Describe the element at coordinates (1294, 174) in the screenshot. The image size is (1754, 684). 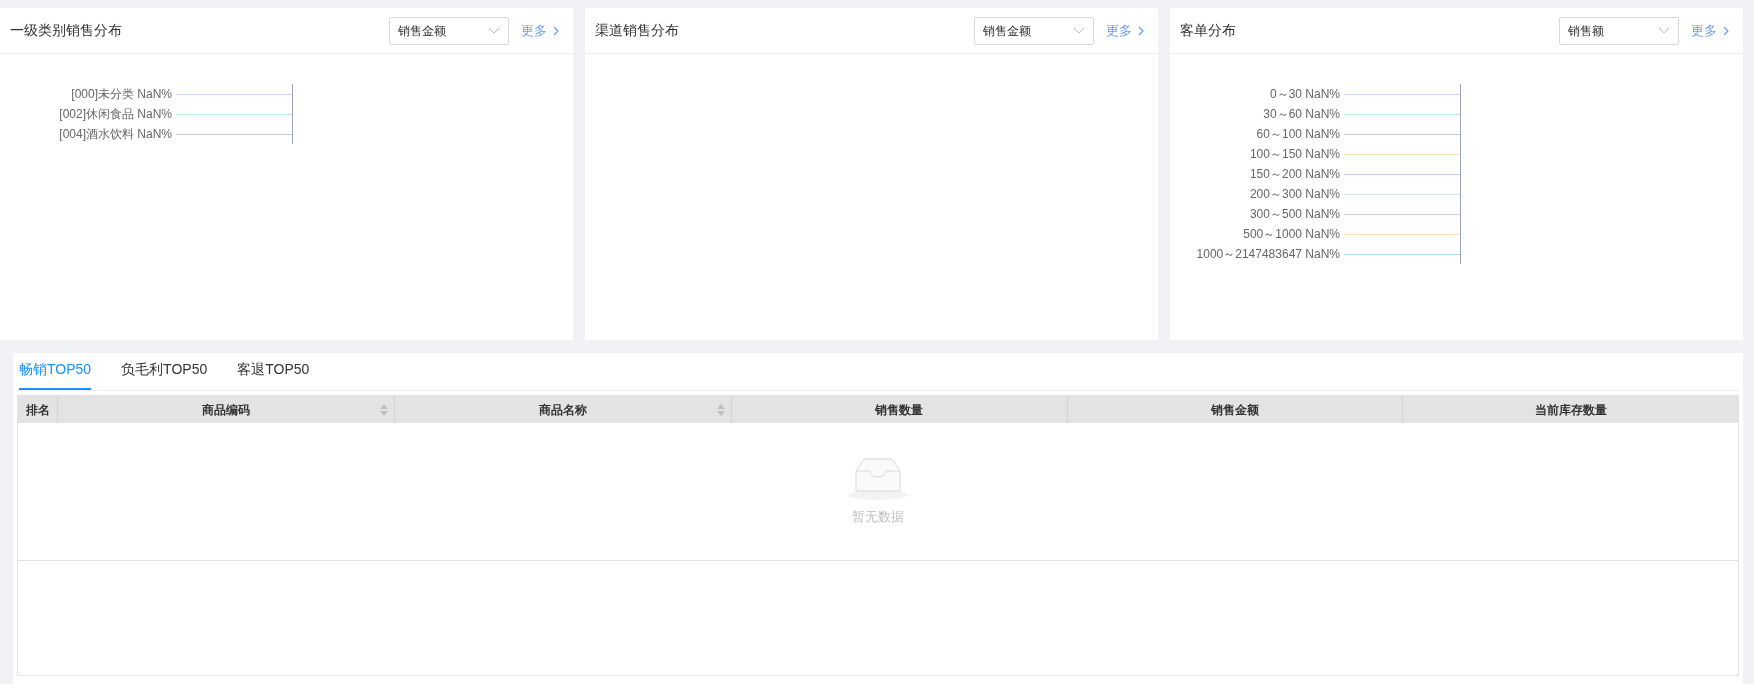
I see `pie-label: 150～200 NaN%` at that location.